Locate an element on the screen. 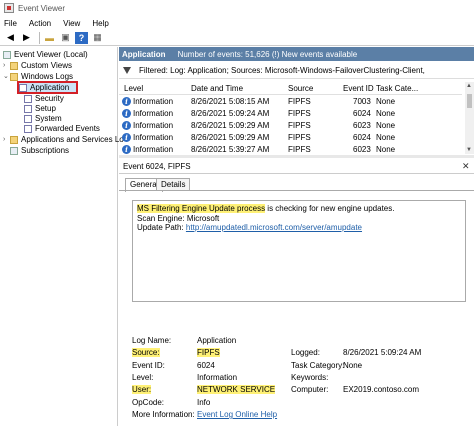 The width and height of the screenshot is (474, 426). back-icon: ◀ is located at coordinates (10, 38).